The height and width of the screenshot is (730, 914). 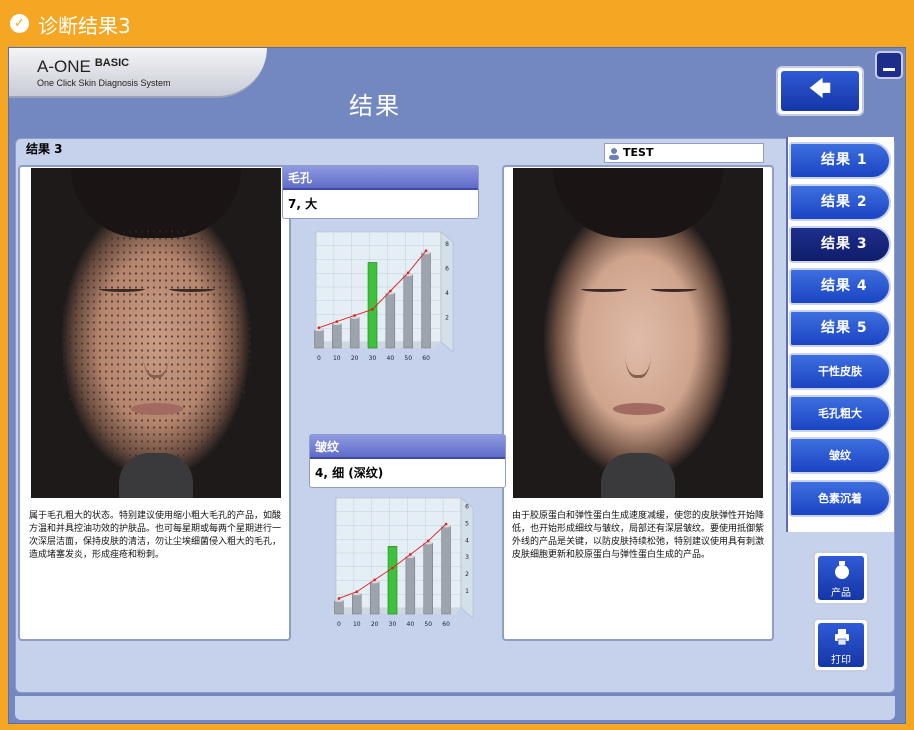 I want to click on sidebar-item-label: 结果 1, so click(x=844, y=160).